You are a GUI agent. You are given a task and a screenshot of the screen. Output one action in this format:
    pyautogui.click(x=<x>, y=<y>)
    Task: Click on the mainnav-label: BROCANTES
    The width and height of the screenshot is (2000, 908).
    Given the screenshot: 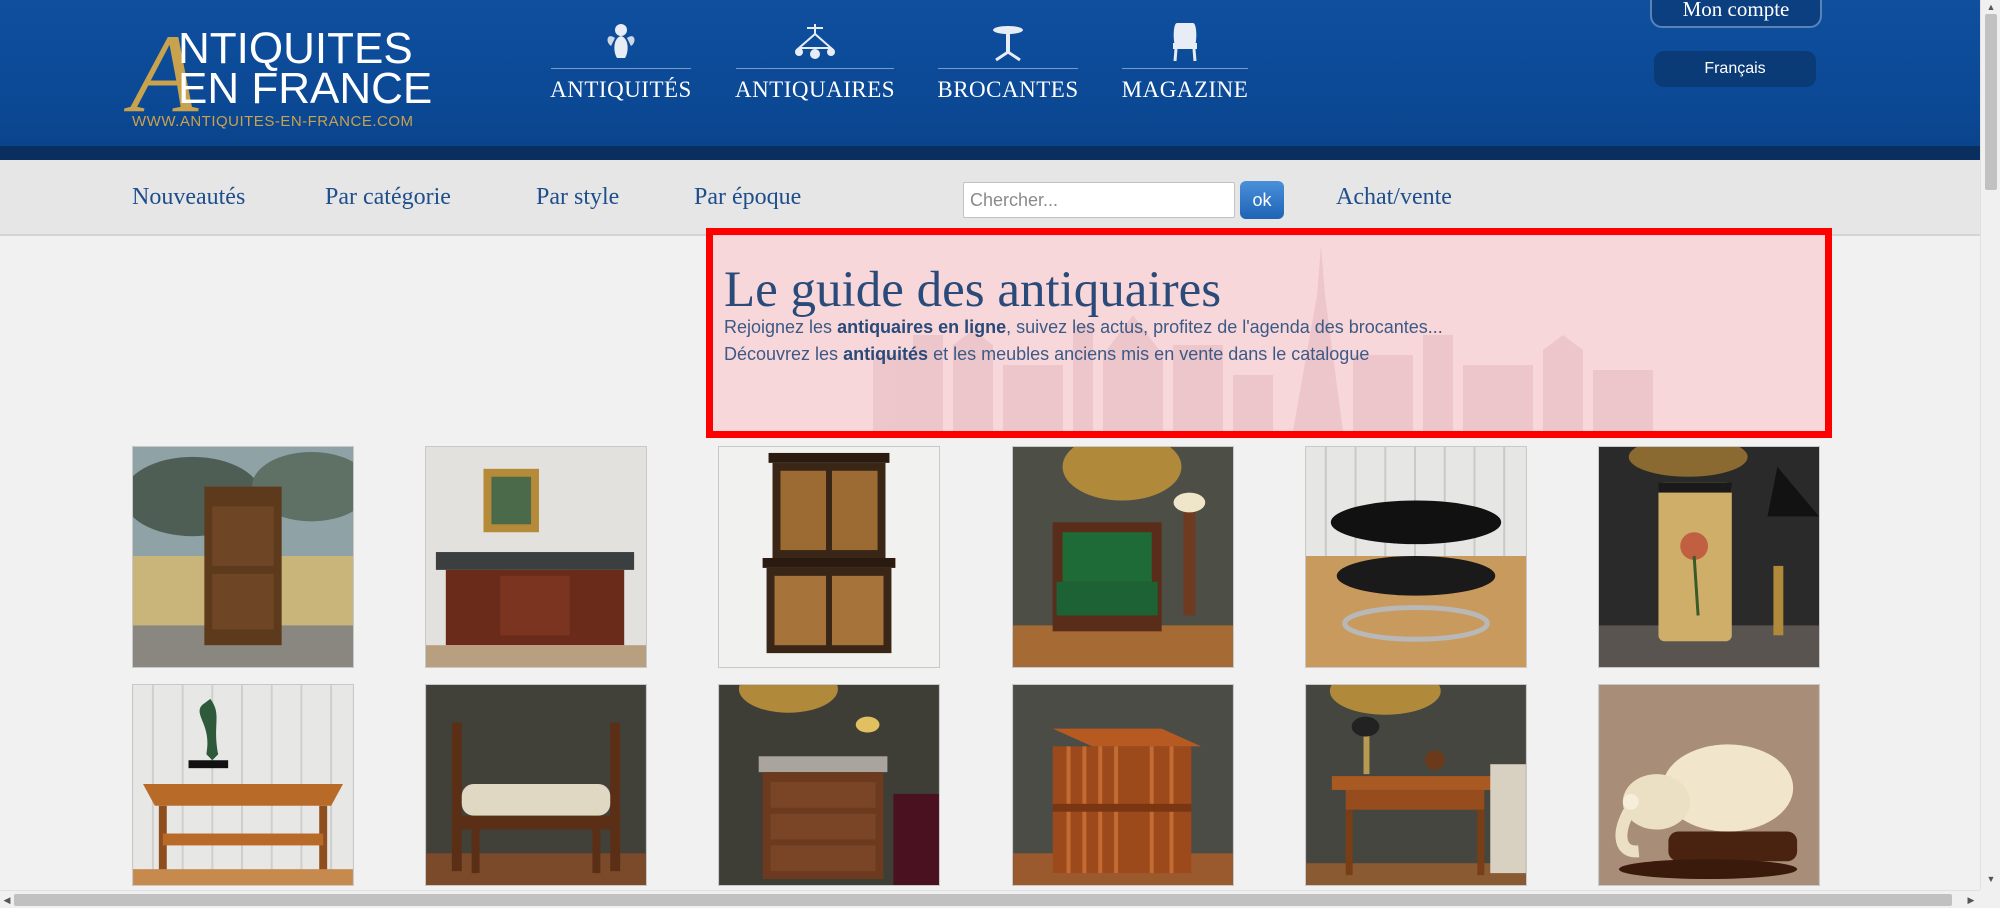 What is the action you would take?
    pyautogui.click(x=1008, y=89)
    